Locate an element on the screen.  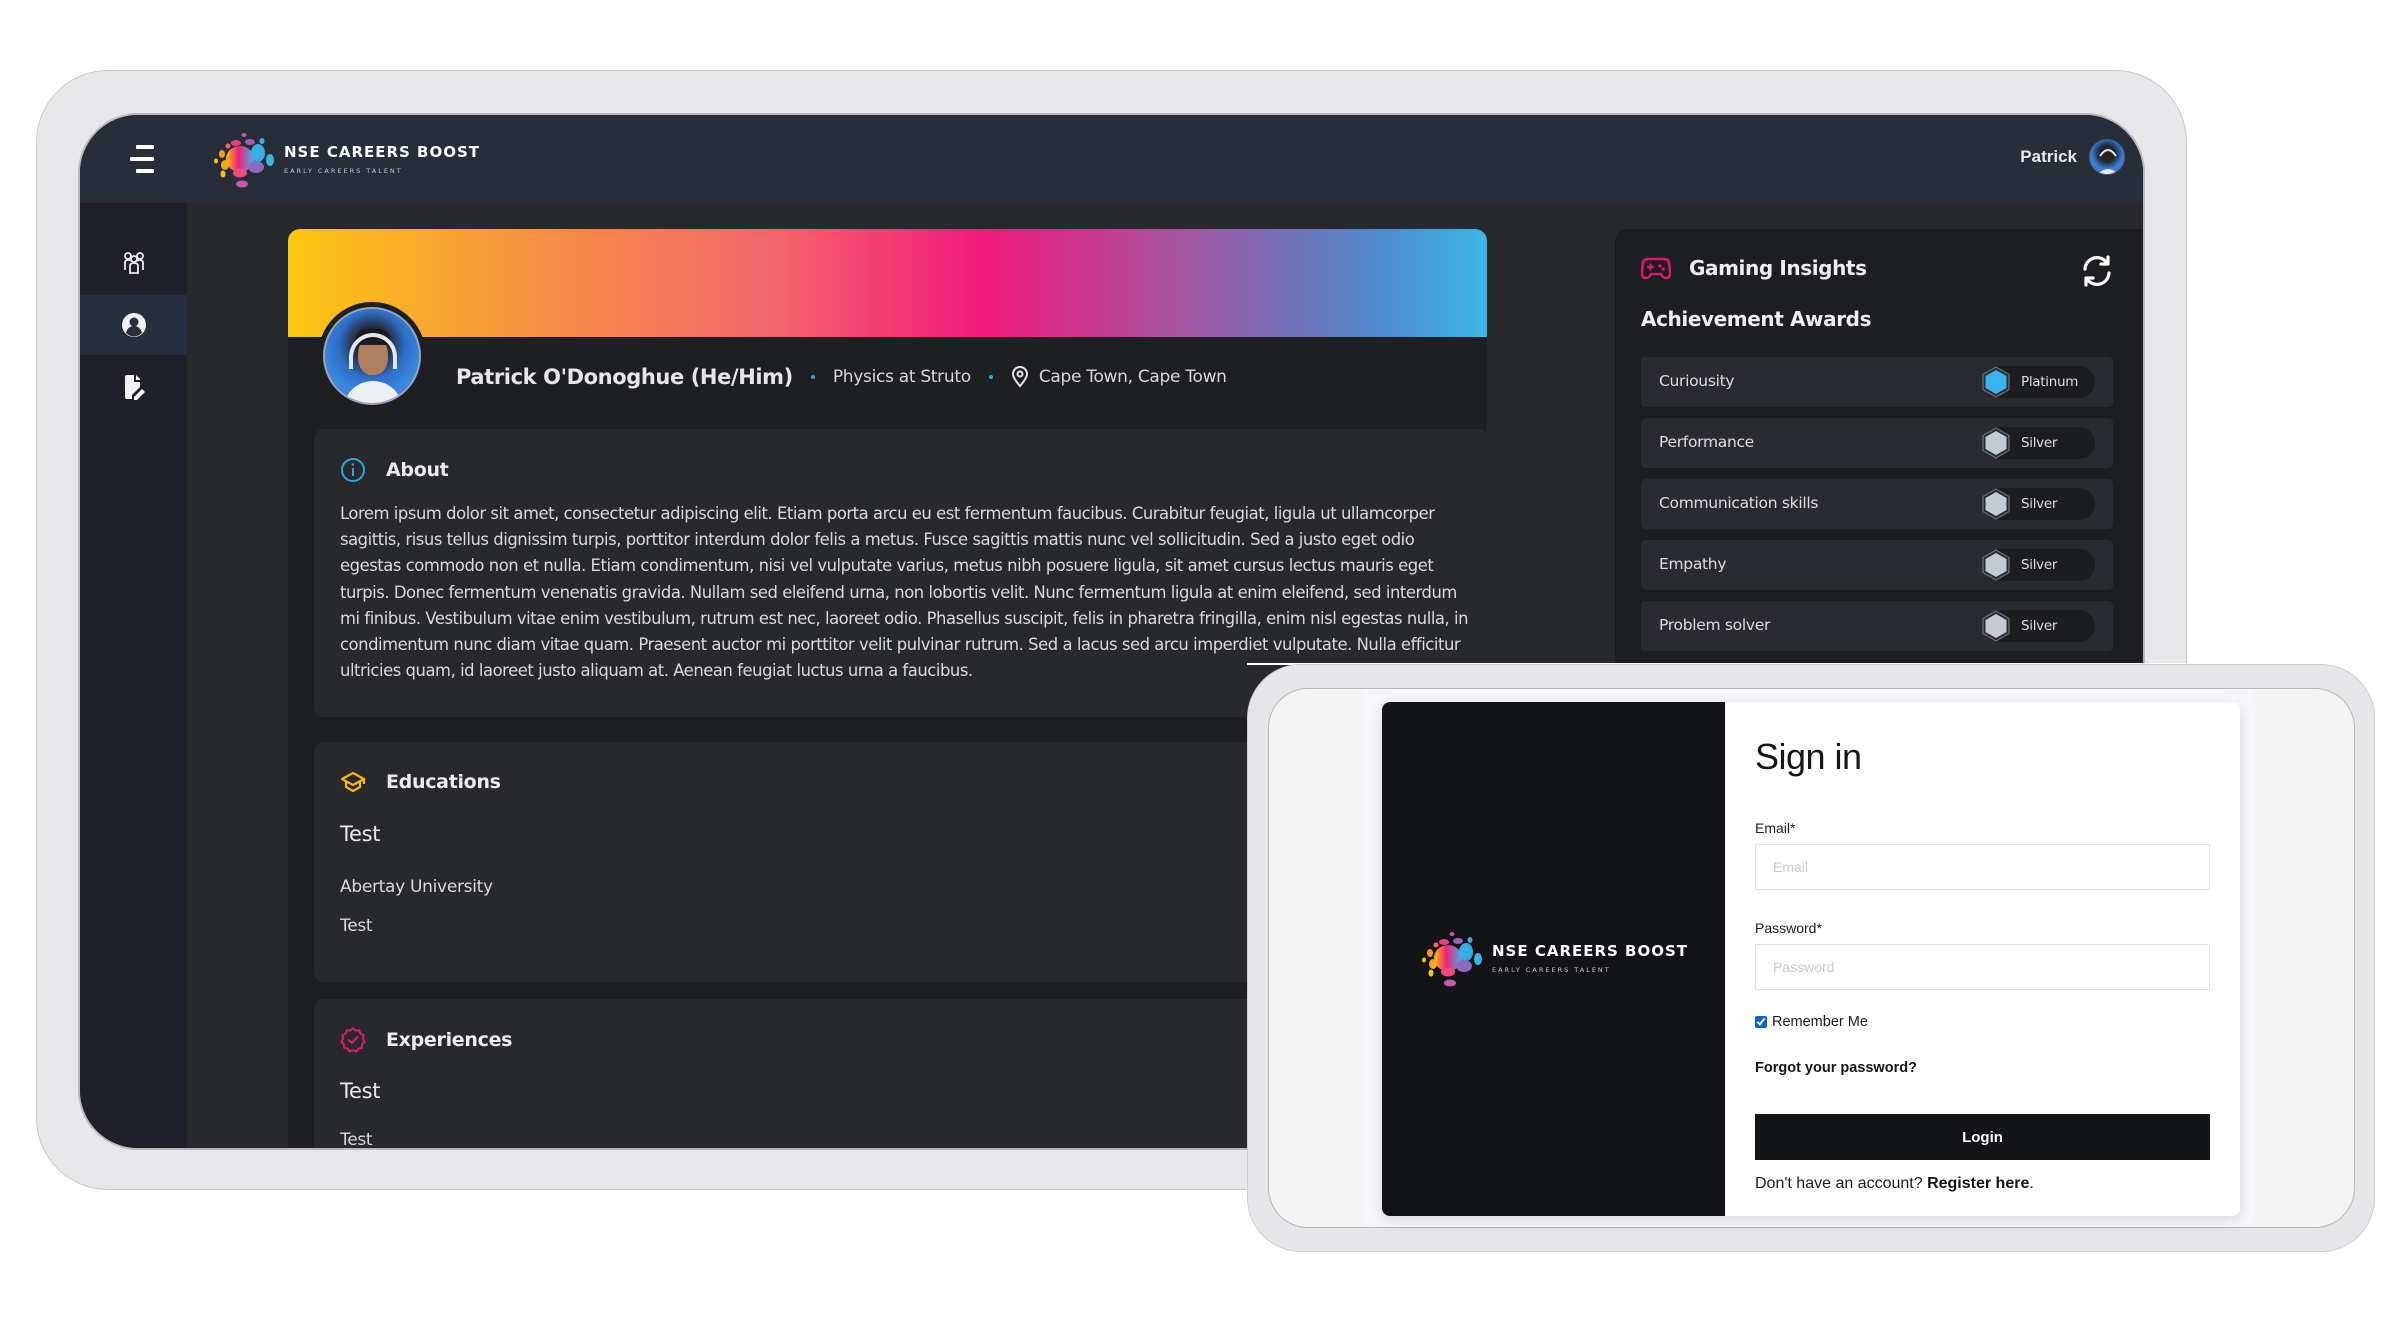
register-prompt-text: Don't have an account? is located at coordinates (1839, 1183).